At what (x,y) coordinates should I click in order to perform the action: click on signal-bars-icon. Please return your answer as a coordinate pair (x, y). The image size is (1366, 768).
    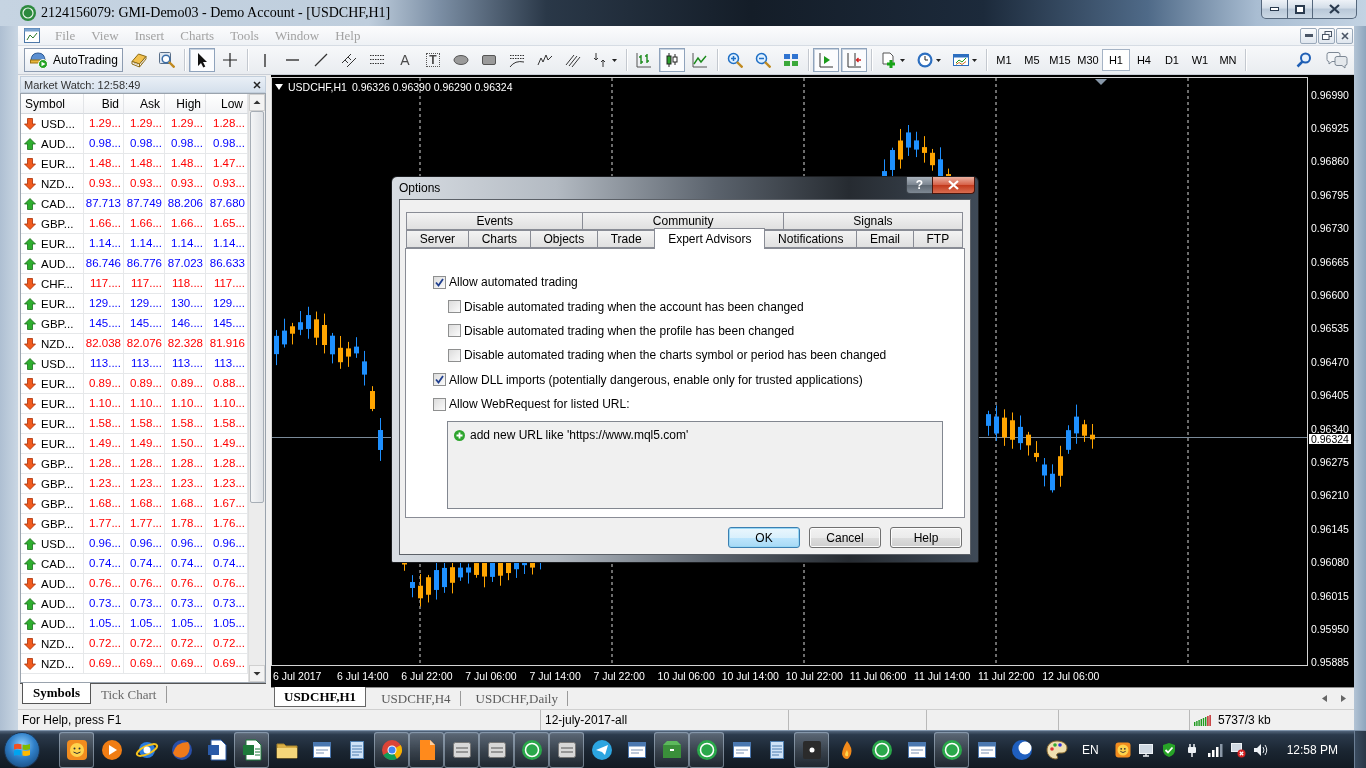
    Looking at the image, I should click on (1214, 749).